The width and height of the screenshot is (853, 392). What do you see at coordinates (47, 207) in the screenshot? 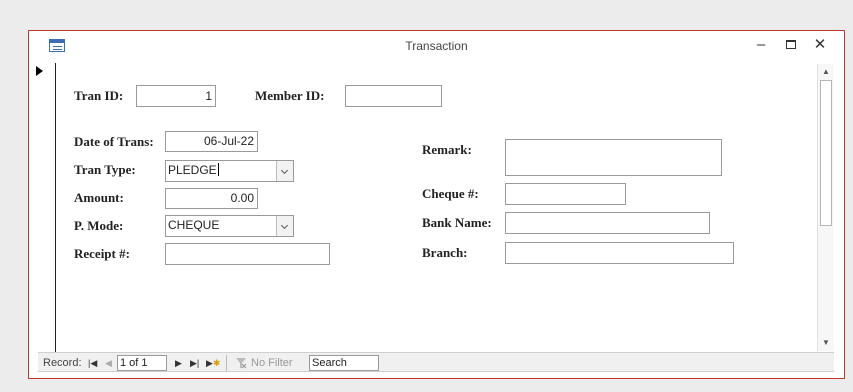
I see `record-selector` at bounding box center [47, 207].